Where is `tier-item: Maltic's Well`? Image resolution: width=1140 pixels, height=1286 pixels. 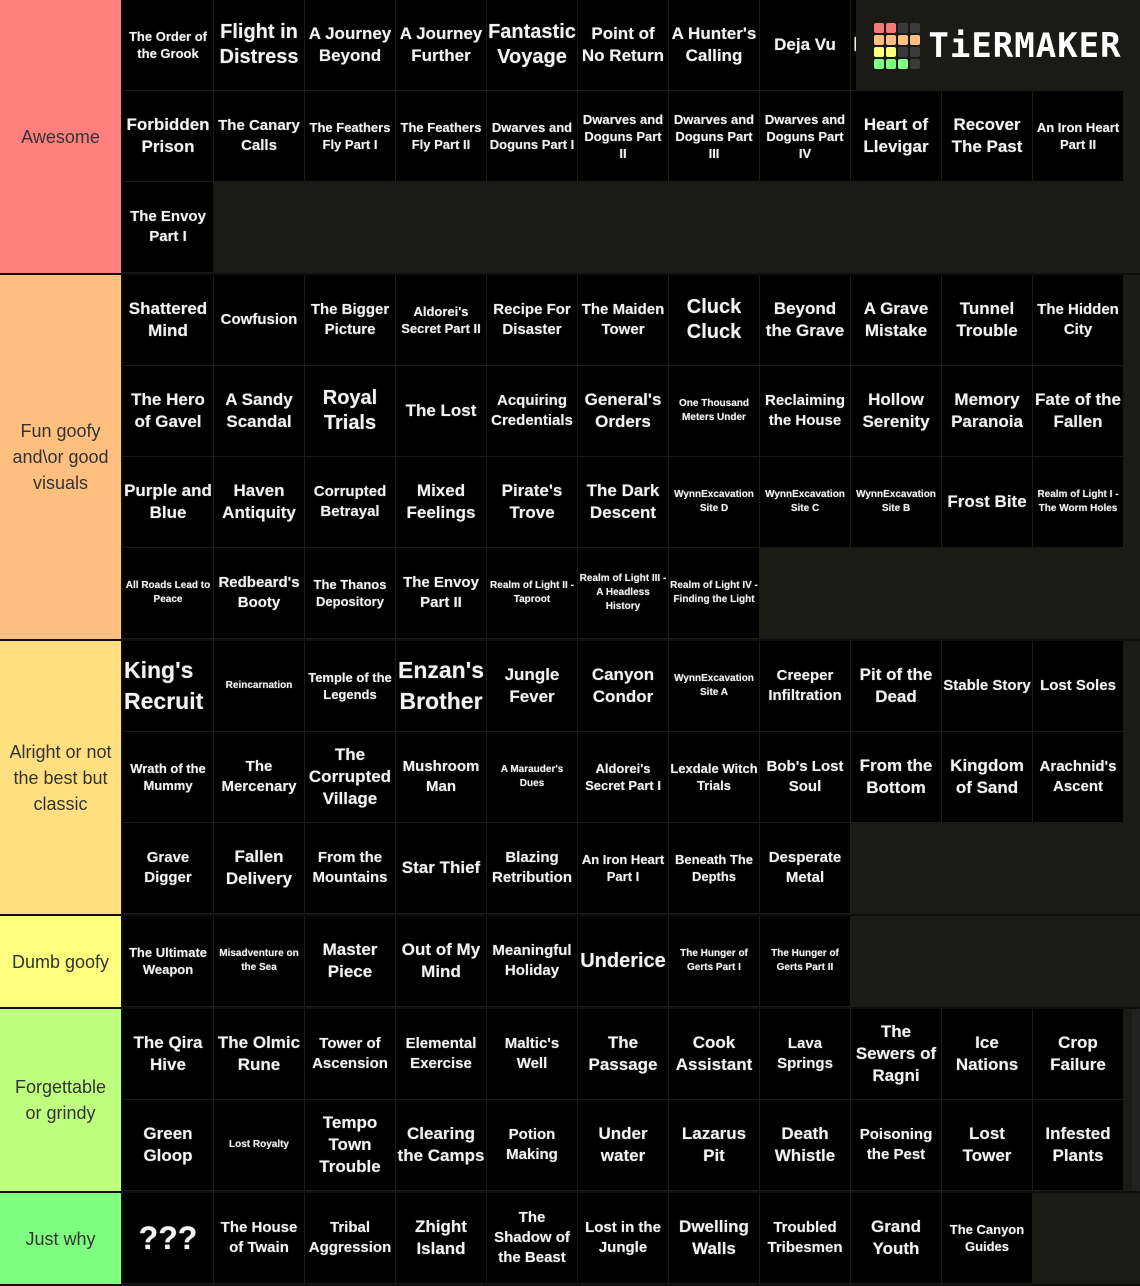 tier-item: Maltic's Well is located at coordinates (532, 1054).